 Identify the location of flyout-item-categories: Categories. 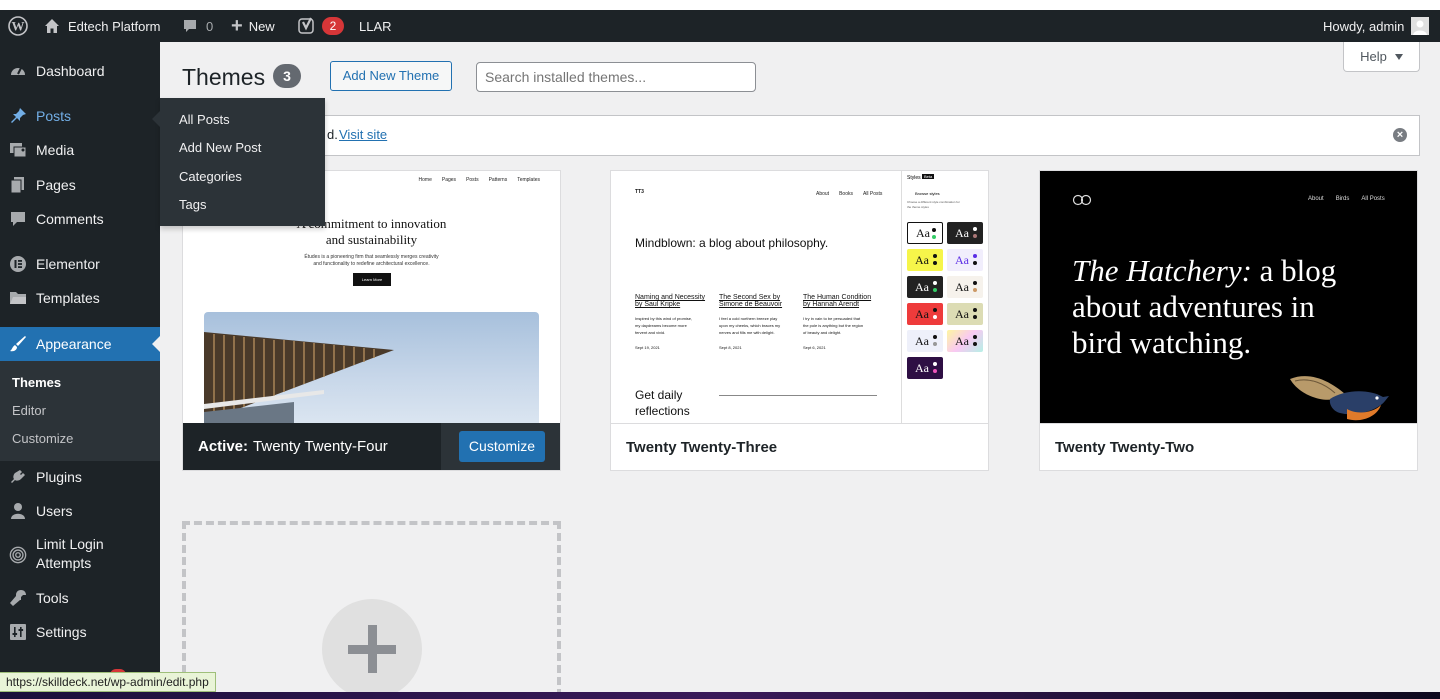
(210, 176).